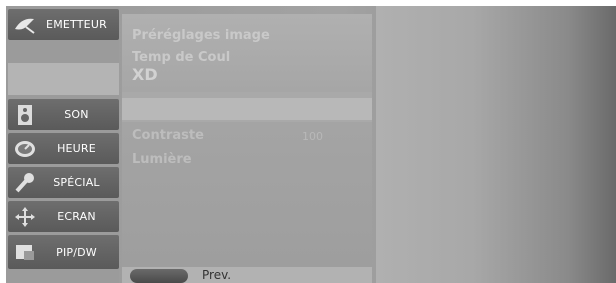 The image size is (616, 283). I want to click on xd-logo-icon: XD, so click(153, 74).